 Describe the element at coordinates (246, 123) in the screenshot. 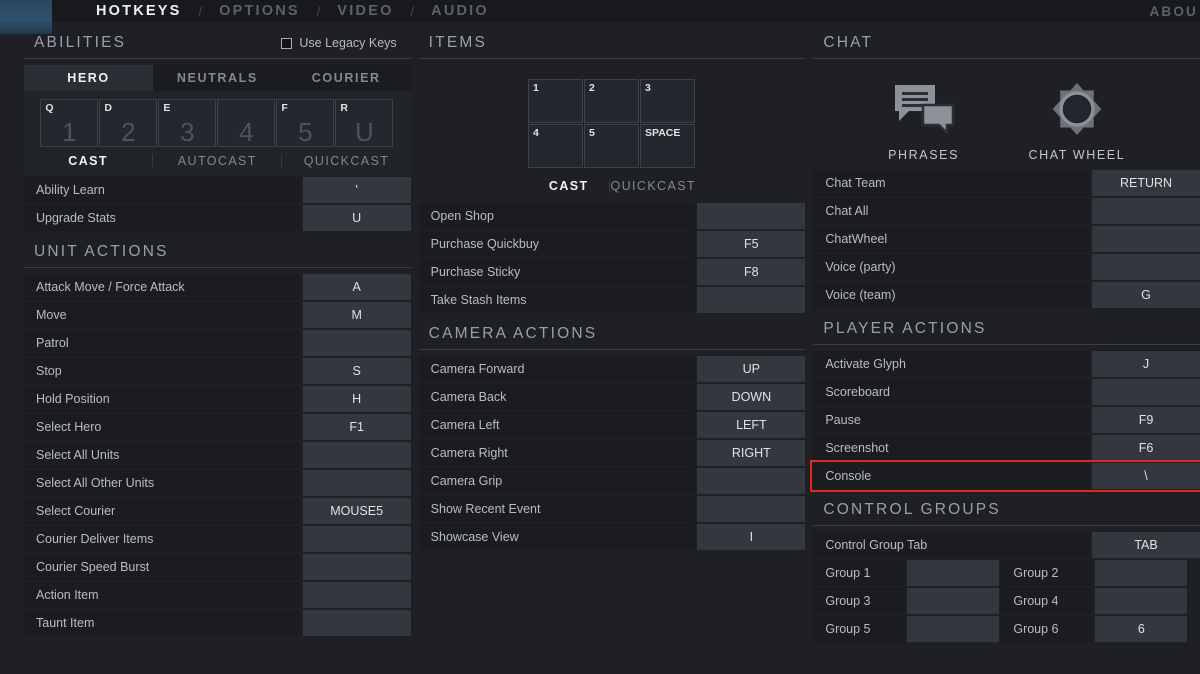

I see `ability-key-slot: 4` at that location.